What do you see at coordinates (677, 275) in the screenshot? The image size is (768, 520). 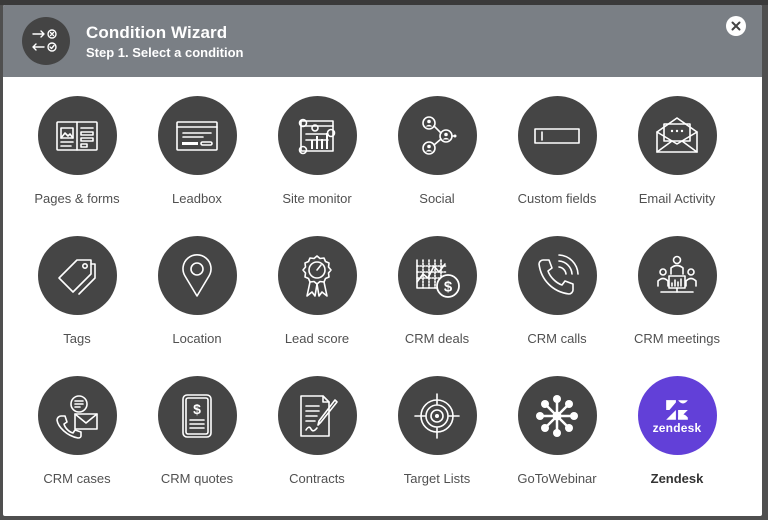 I see `crm-meetings-icon` at bounding box center [677, 275].